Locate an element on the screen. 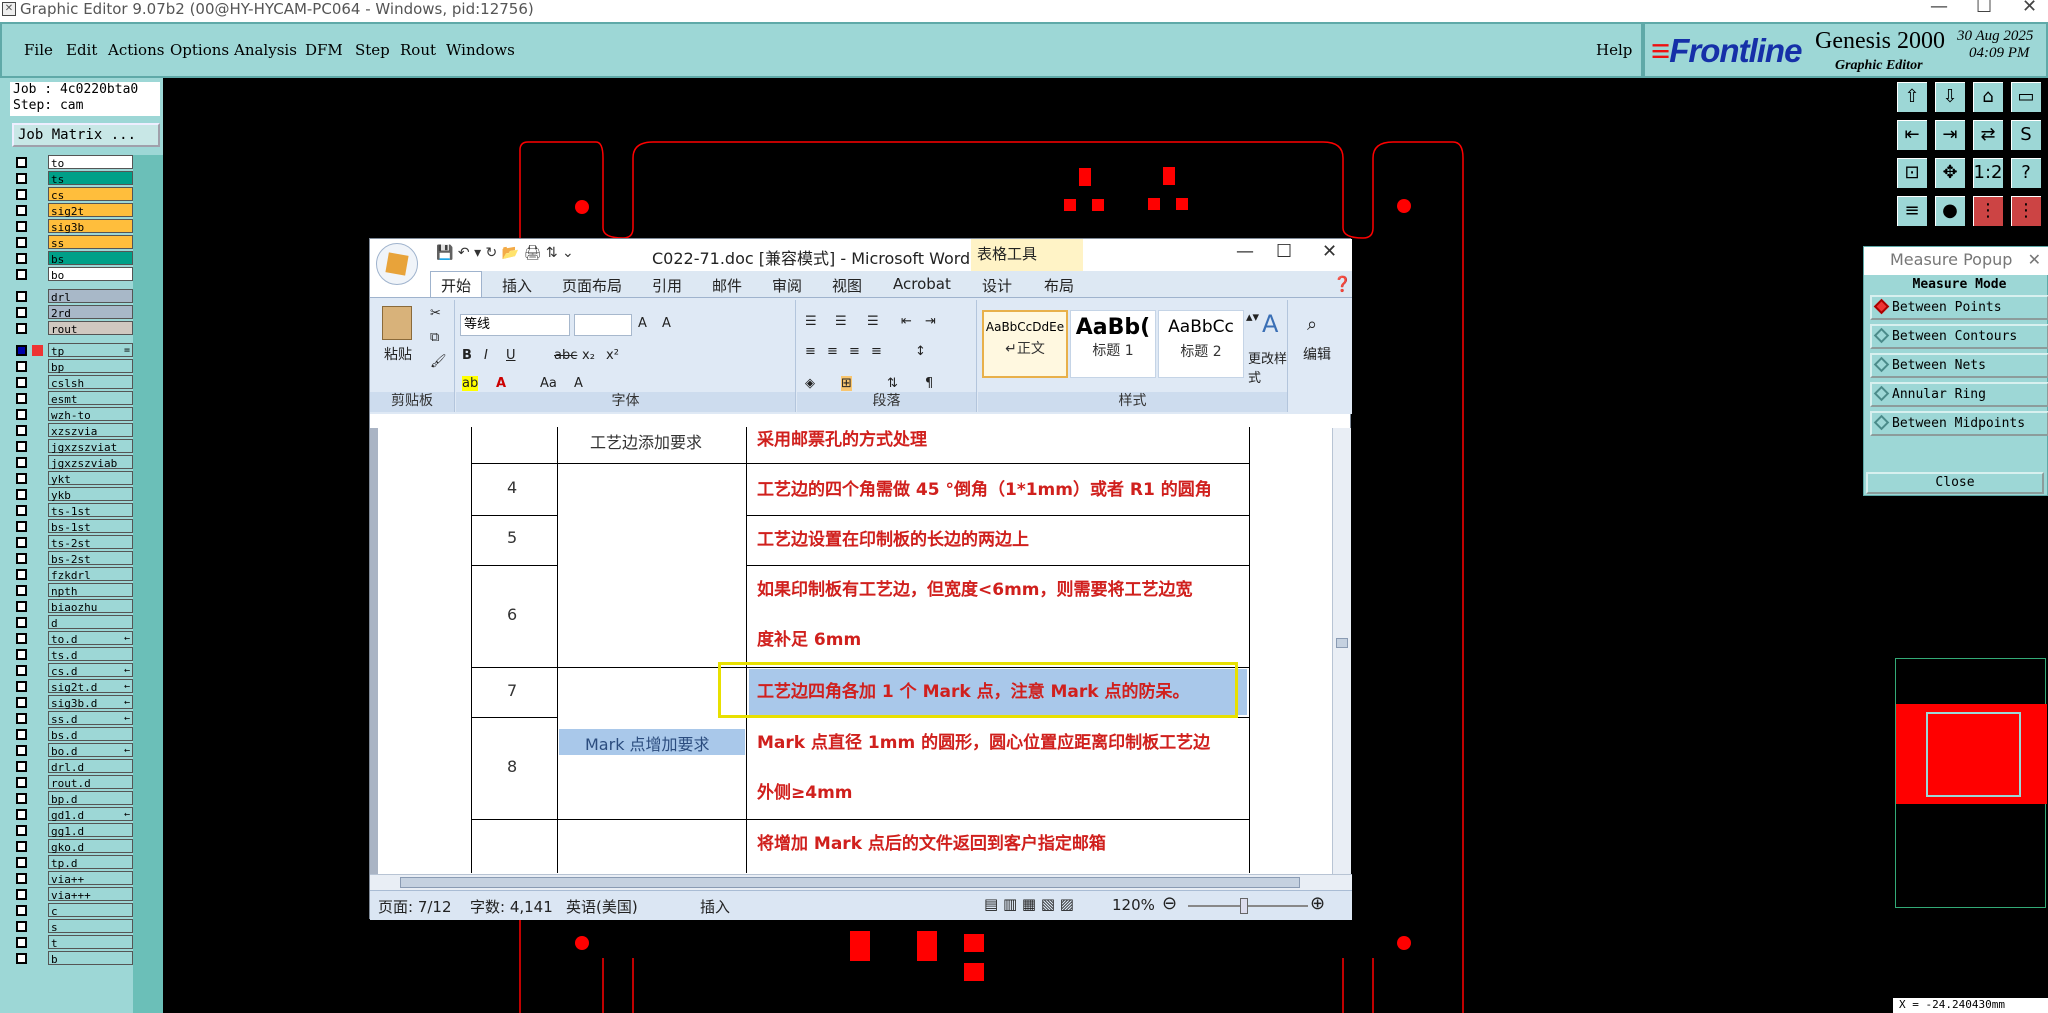 The height and width of the screenshot is (1013, 2048). layer-row: jgxzszviab is located at coordinates (71, 462).